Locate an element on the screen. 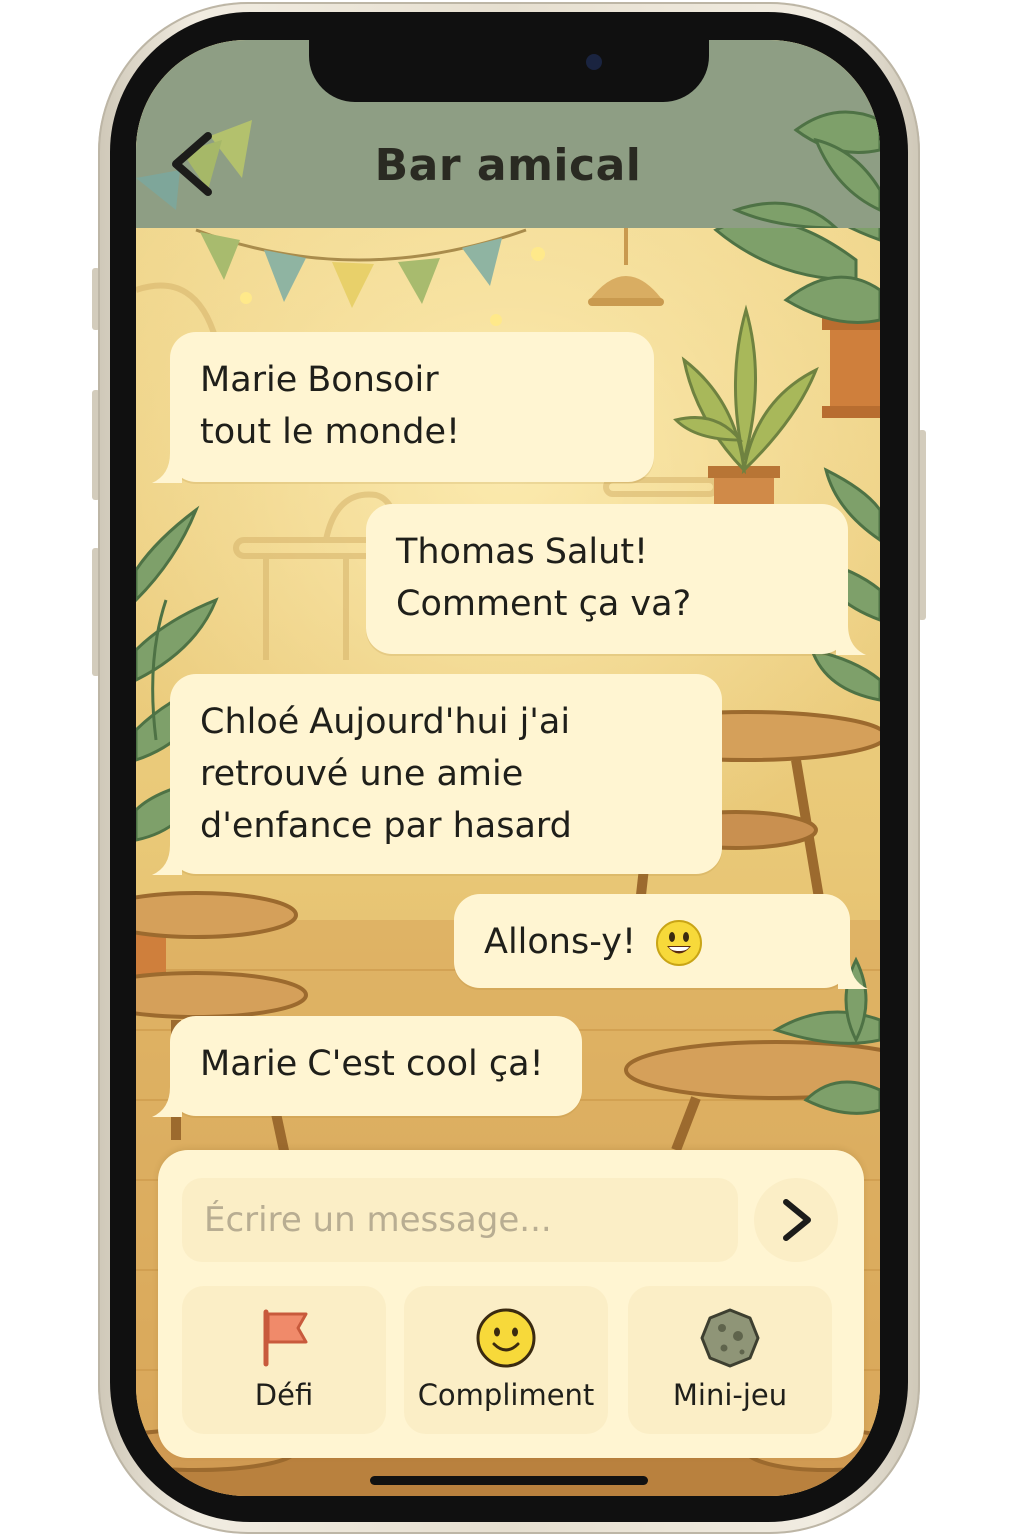 This screenshot has width=1024, height=1536. smiley-icon is located at coordinates (506, 1338).